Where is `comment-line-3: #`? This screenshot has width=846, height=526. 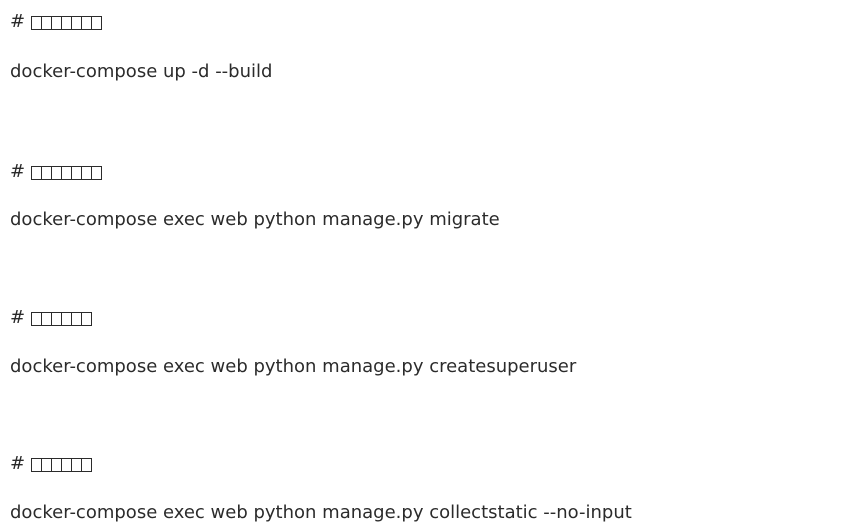
comment-line-3: # is located at coordinates (51, 318).